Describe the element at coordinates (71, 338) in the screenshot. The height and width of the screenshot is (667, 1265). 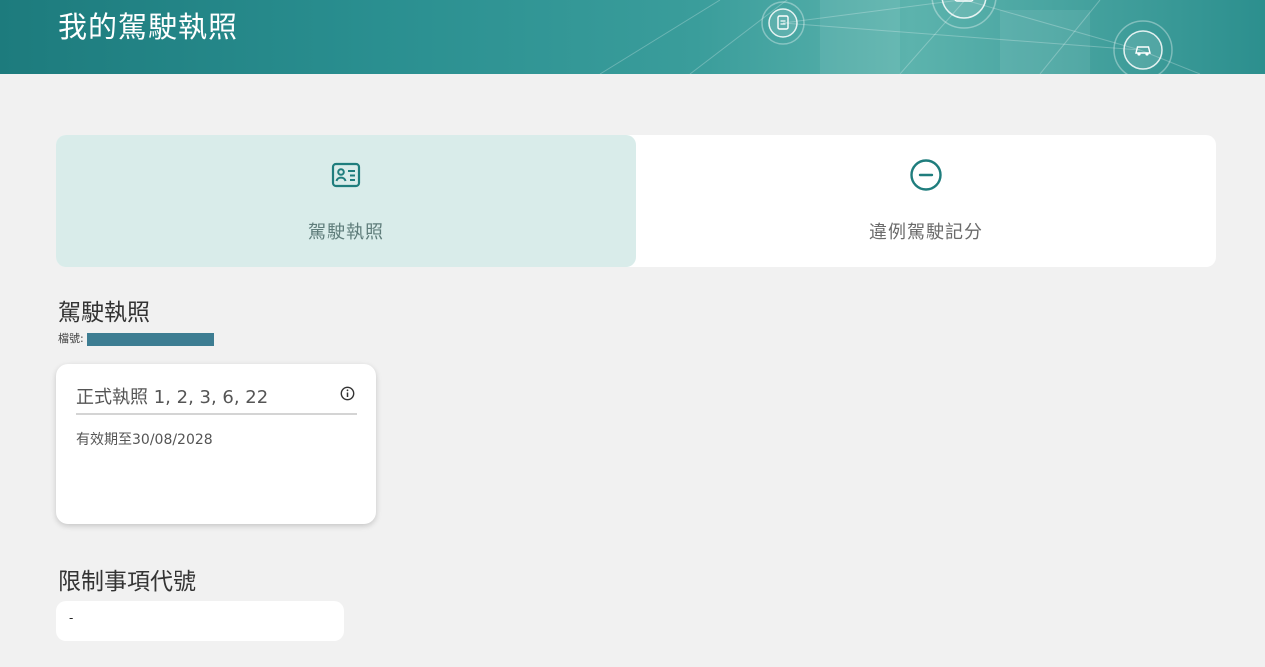
I see `file-number-label: 檔號:` at that location.